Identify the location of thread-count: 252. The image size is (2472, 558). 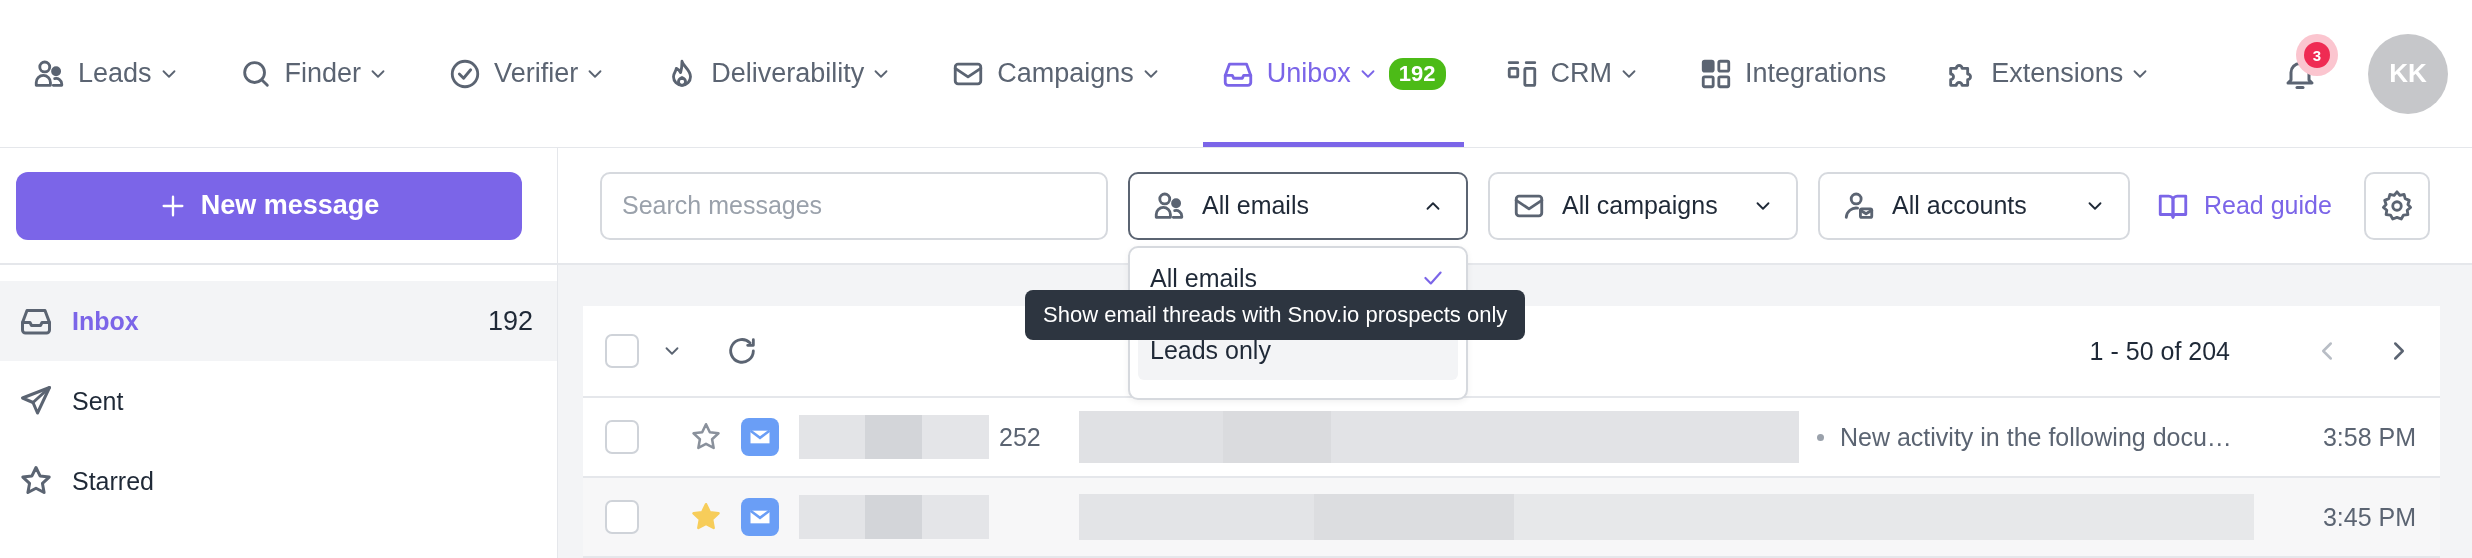
(1020, 437).